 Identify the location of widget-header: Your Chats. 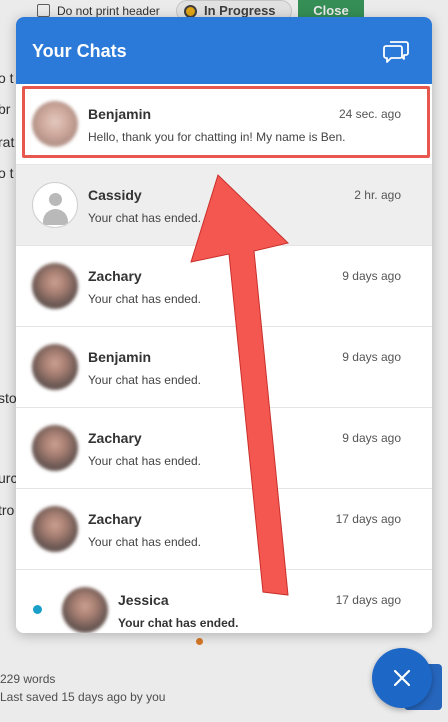
(224, 50).